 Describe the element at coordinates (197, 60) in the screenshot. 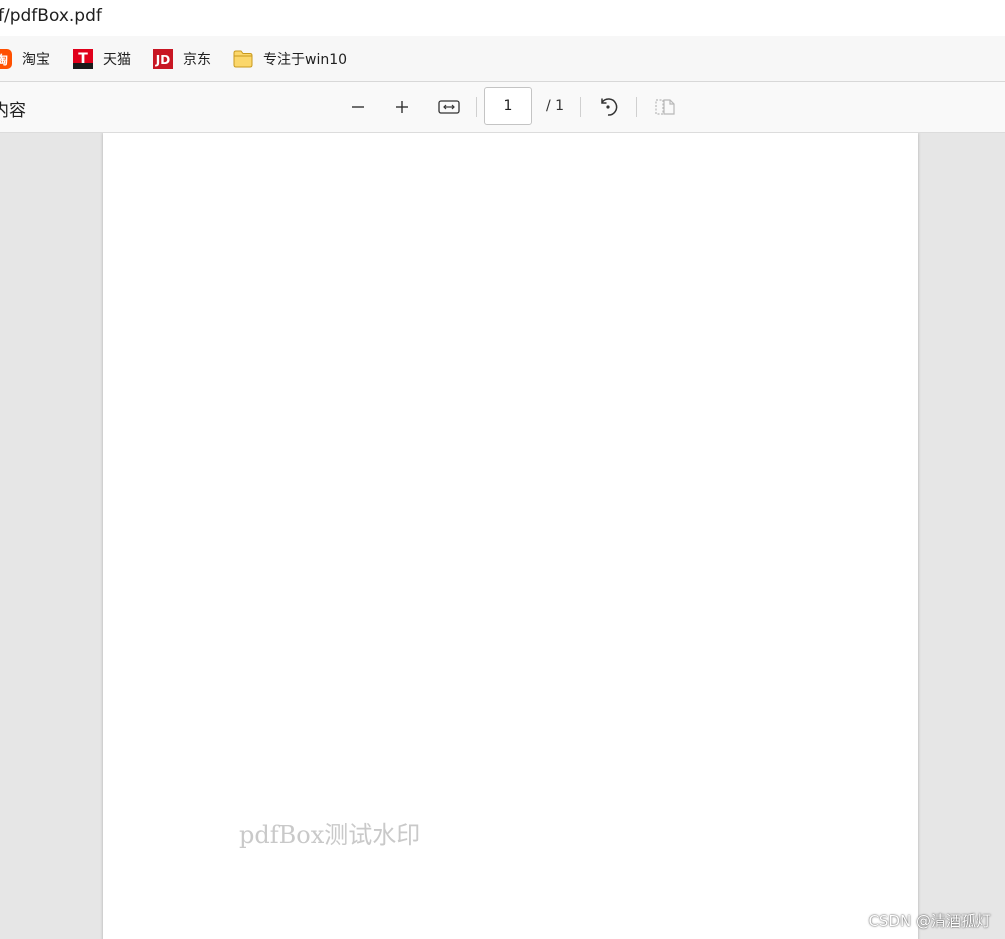

I see `bookmark-label: 京东` at that location.